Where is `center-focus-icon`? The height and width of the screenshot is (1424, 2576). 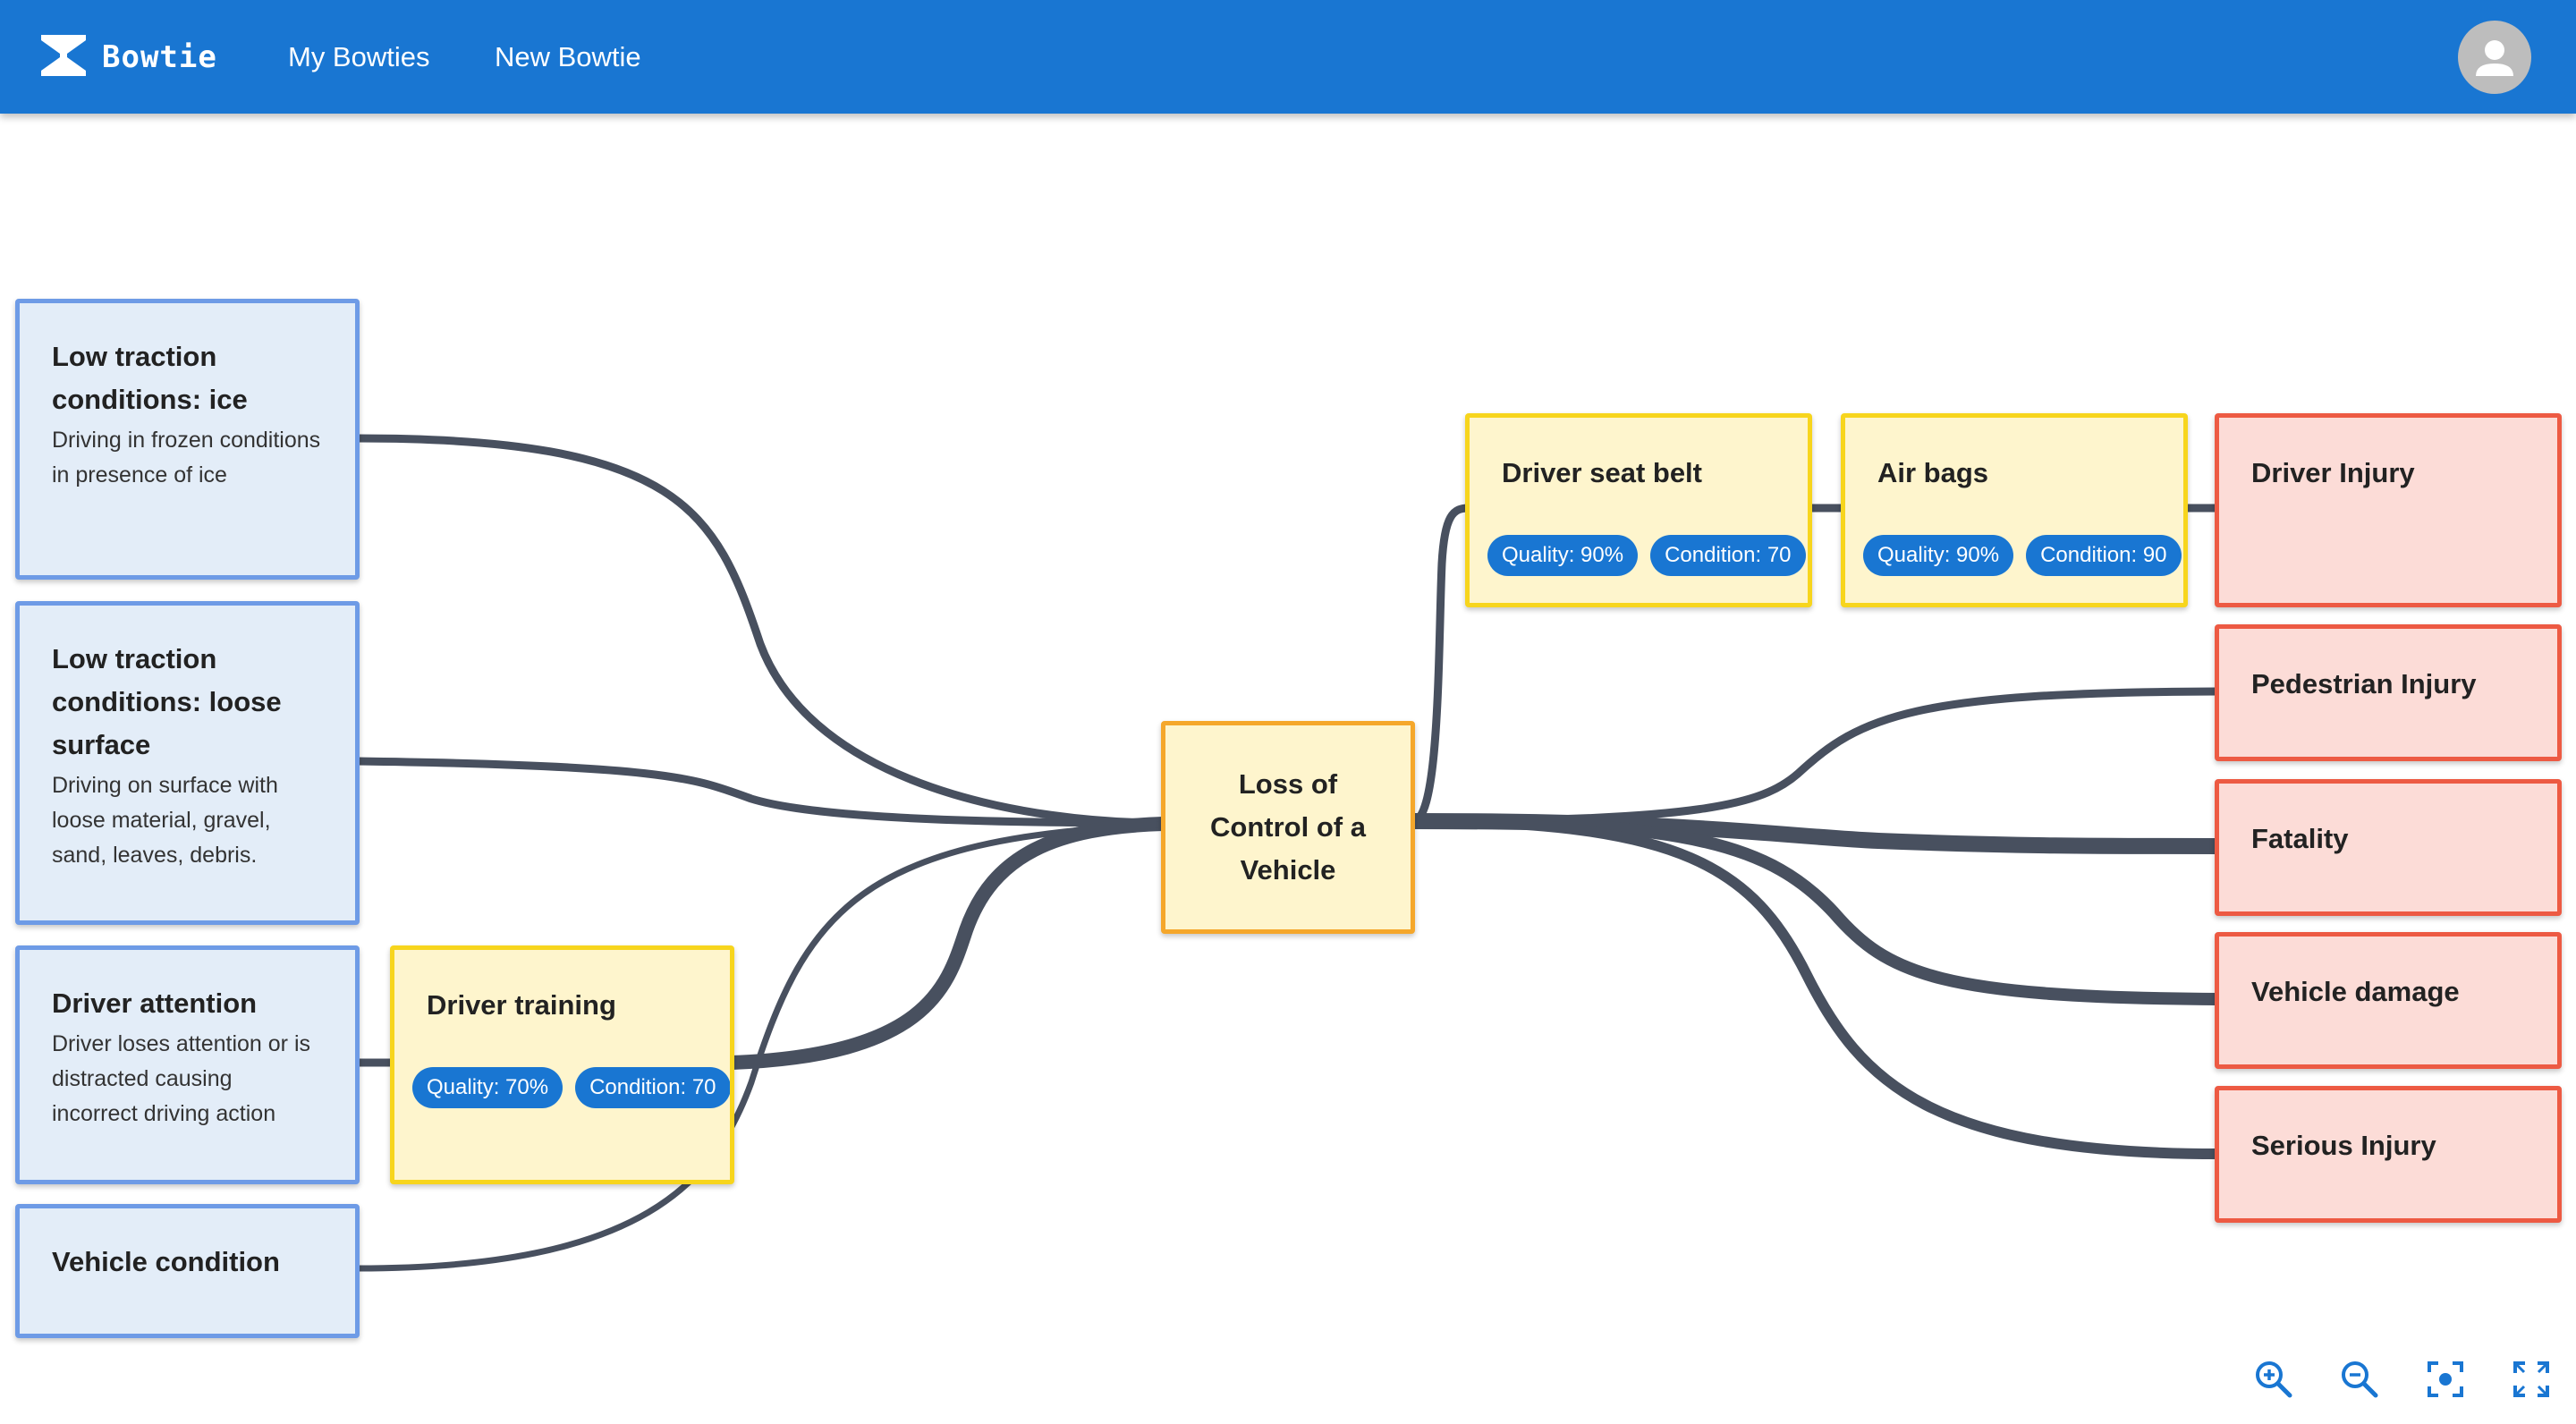
center-focus-icon is located at coordinates (2445, 1379).